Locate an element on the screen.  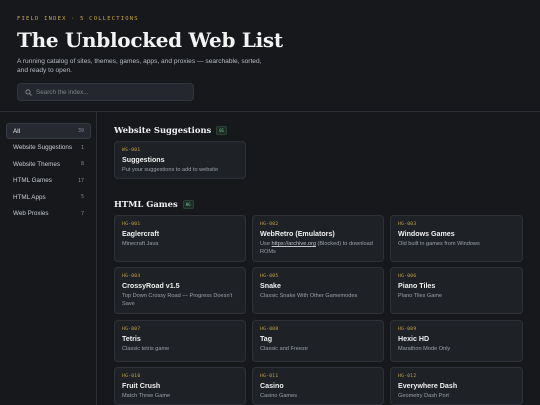
card-name: Tetris is located at coordinates (131, 339).